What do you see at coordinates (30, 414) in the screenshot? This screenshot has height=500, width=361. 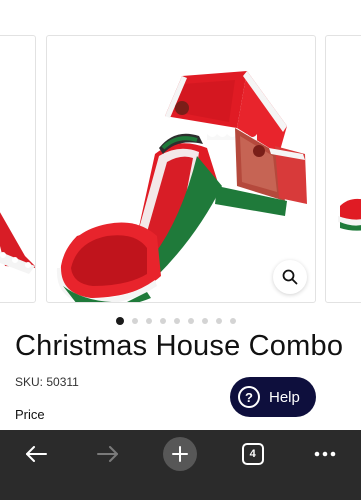 I see `price-label: Price` at bounding box center [30, 414].